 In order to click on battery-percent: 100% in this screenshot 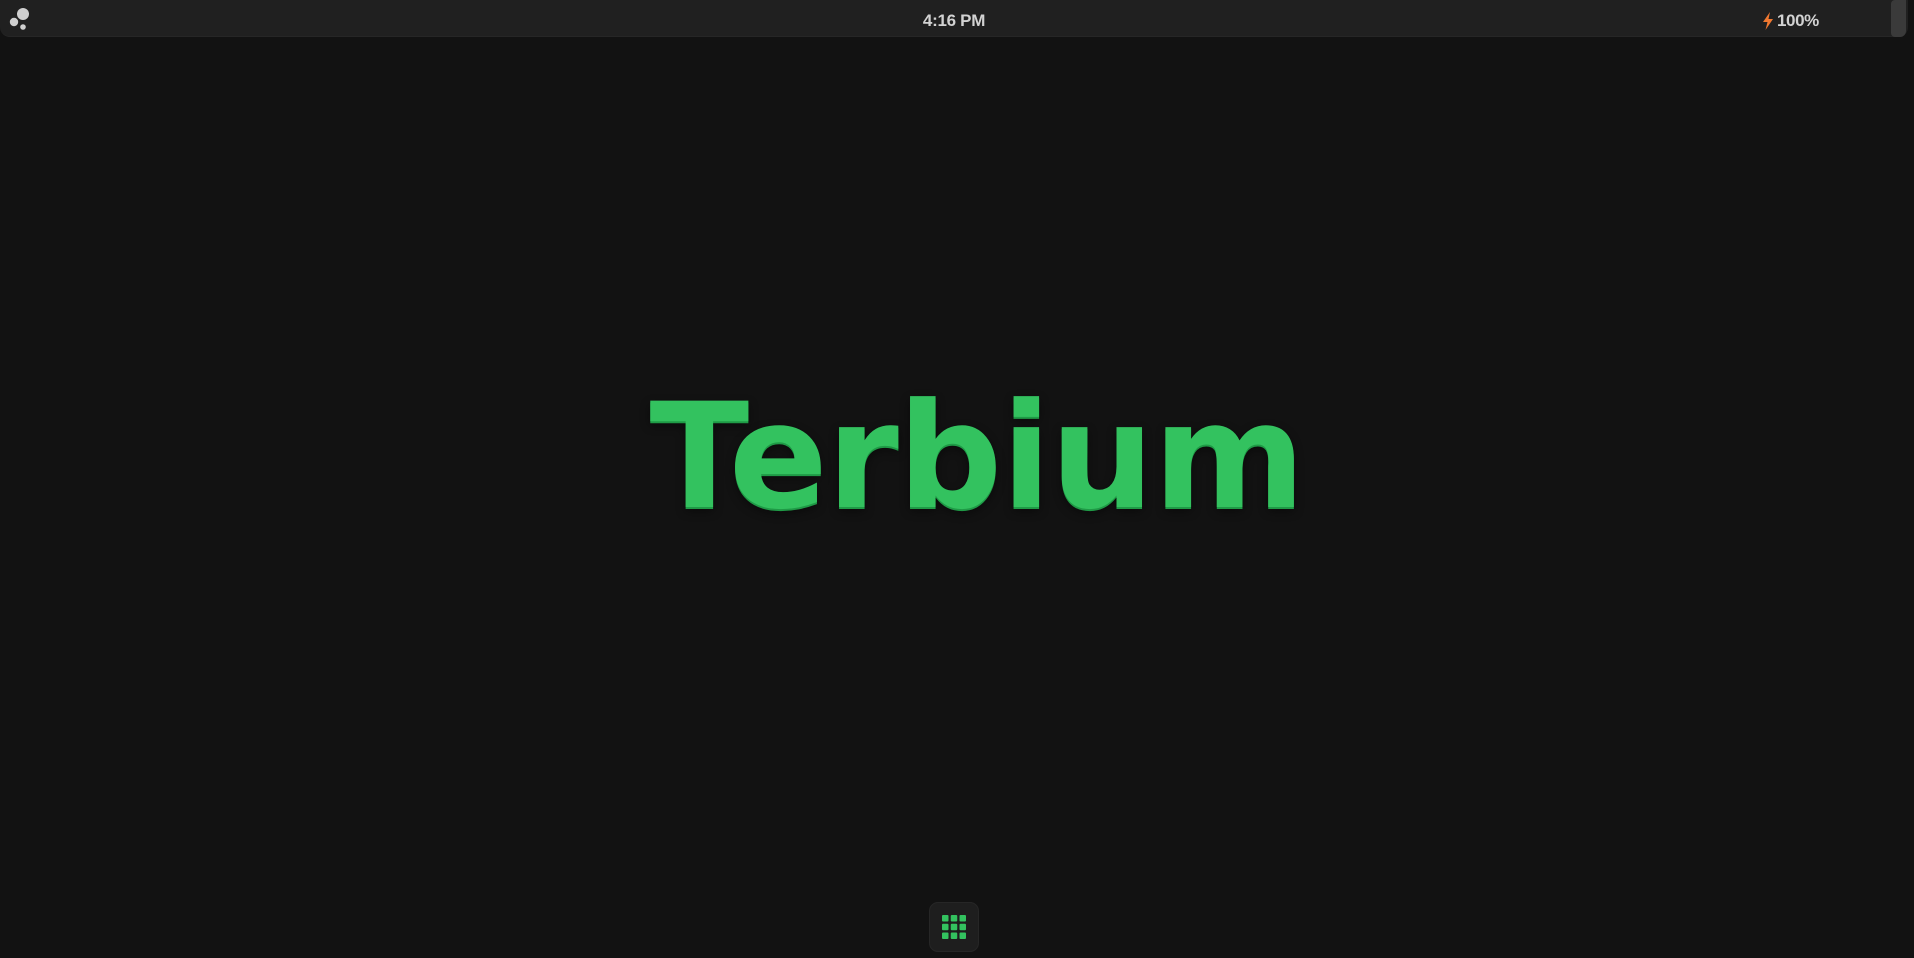, I will do `click(1798, 20)`.